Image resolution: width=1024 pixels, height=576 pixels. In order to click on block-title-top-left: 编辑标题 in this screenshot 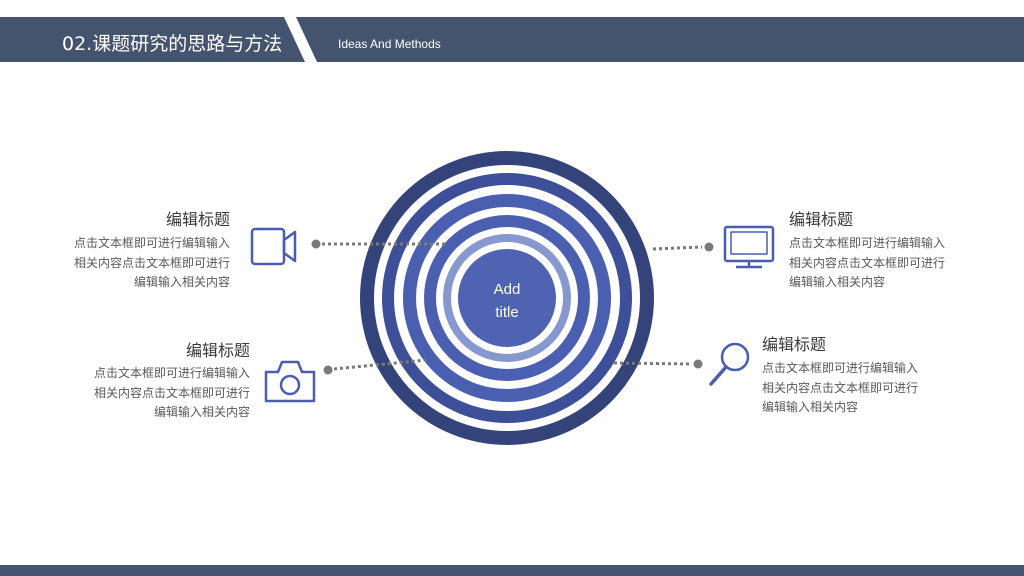, I will do `click(197, 219)`.